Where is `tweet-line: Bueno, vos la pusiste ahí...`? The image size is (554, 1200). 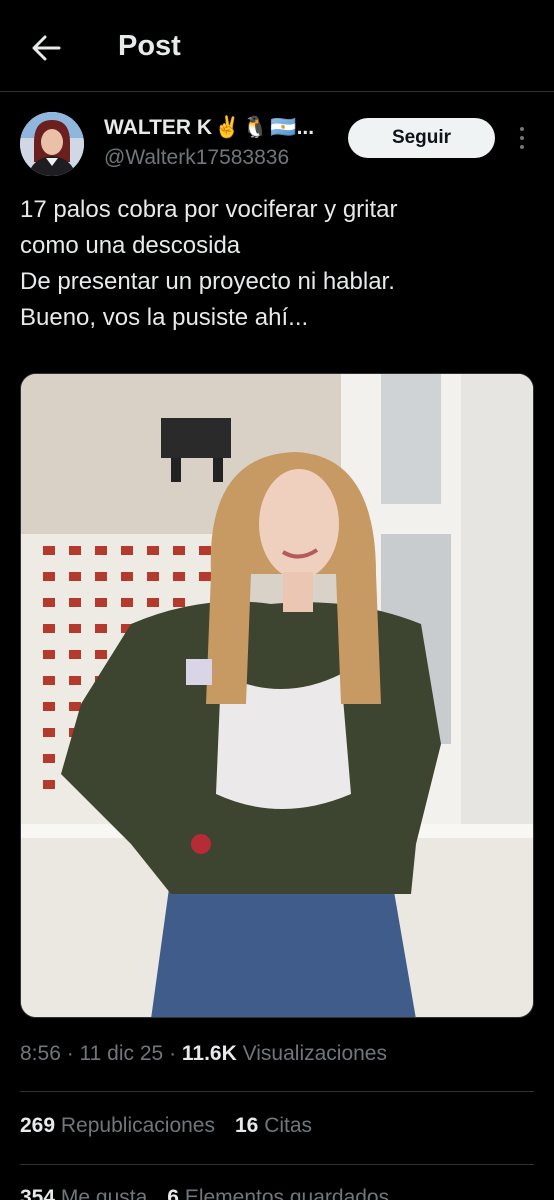 tweet-line: Bueno, vos la pusiste ahí... is located at coordinates (164, 317).